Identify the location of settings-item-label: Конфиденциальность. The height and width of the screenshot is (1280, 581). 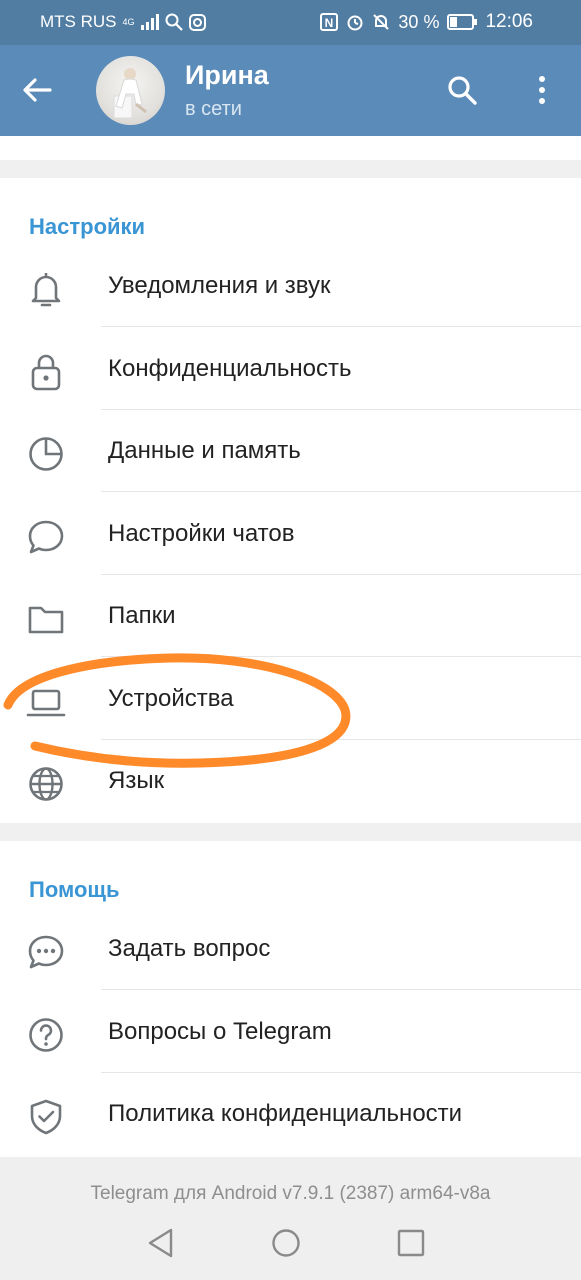
(230, 368).